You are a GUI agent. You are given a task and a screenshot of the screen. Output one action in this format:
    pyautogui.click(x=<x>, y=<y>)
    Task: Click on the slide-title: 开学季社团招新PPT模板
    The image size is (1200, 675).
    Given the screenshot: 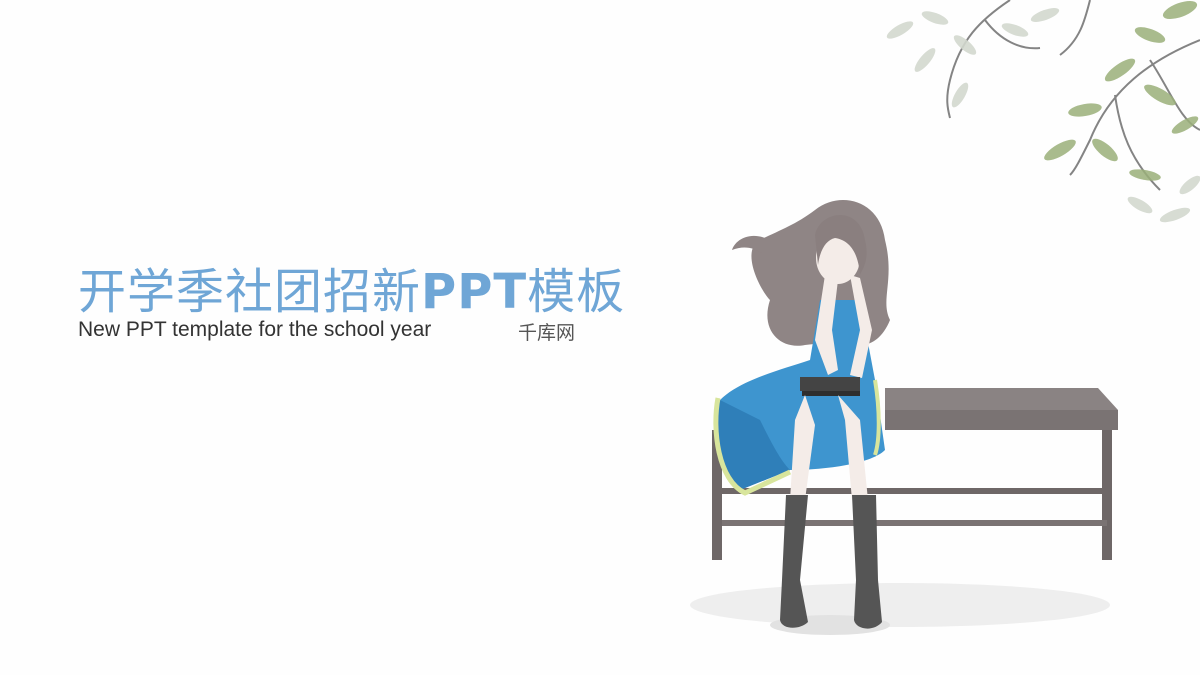 What is the action you would take?
    pyautogui.click(x=351, y=287)
    